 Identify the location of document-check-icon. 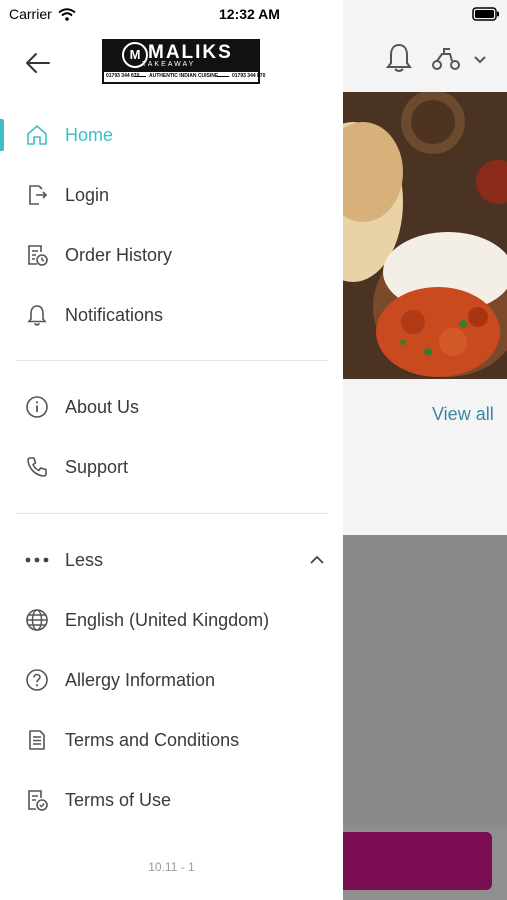
(37, 800).